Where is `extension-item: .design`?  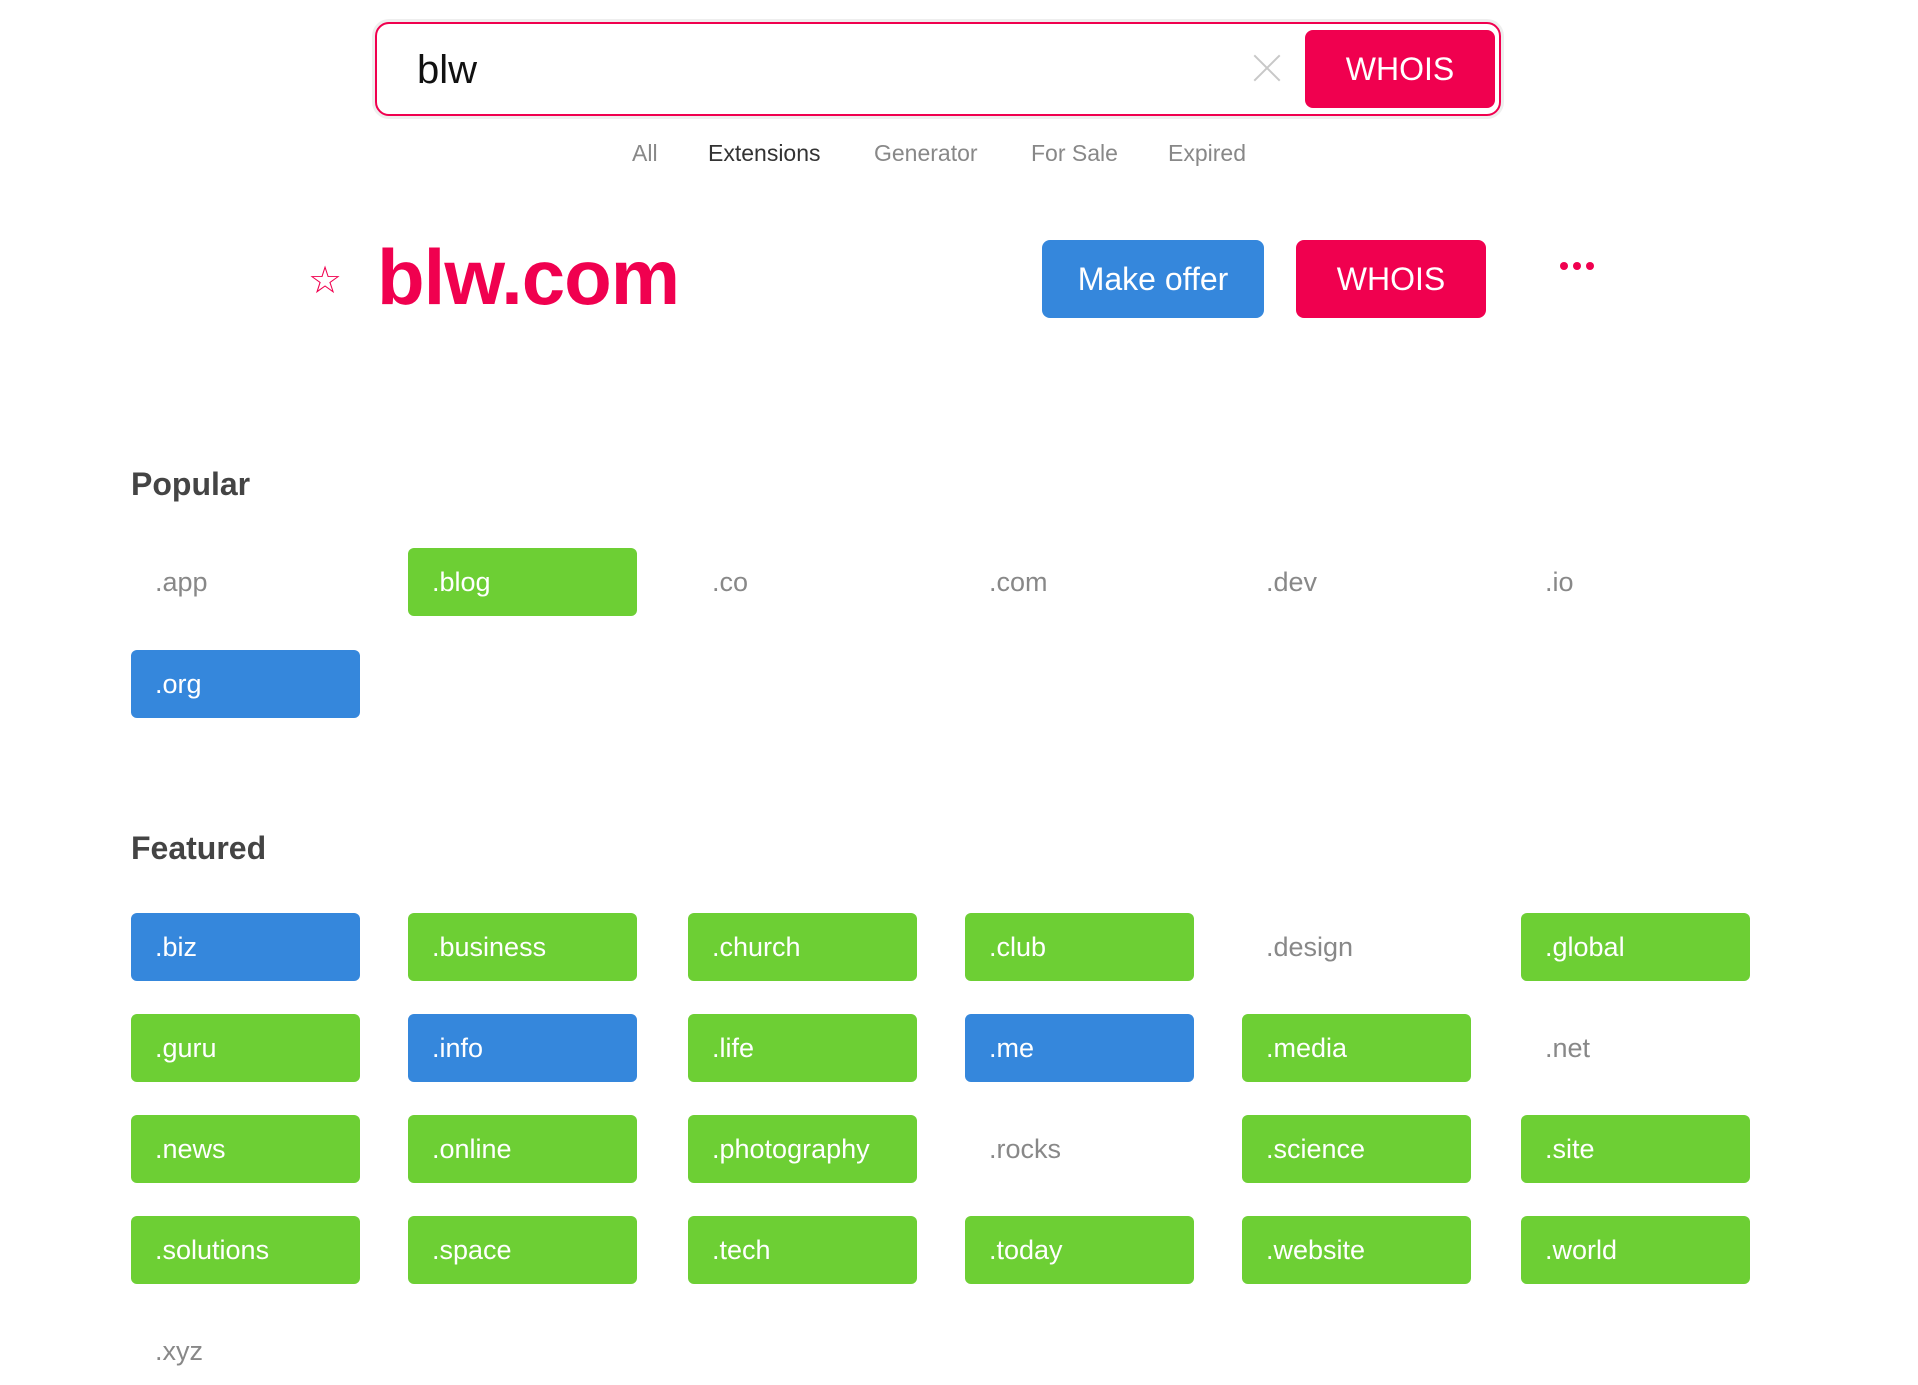
extension-item: .design is located at coordinates (1356, 947).